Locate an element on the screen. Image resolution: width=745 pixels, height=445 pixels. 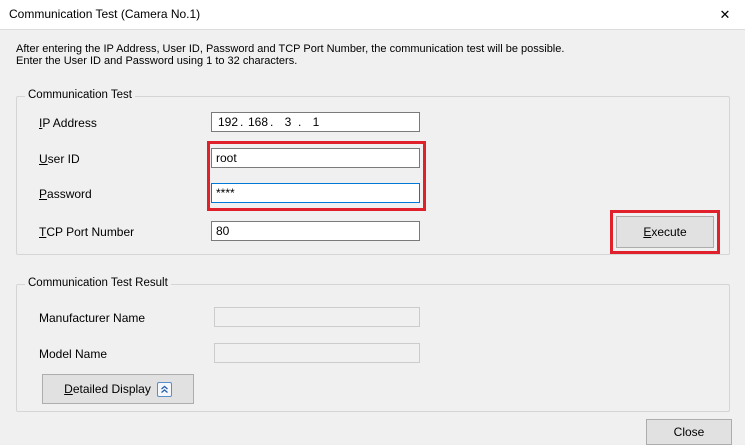
password-label: Password is located at coordinates (65, 194).